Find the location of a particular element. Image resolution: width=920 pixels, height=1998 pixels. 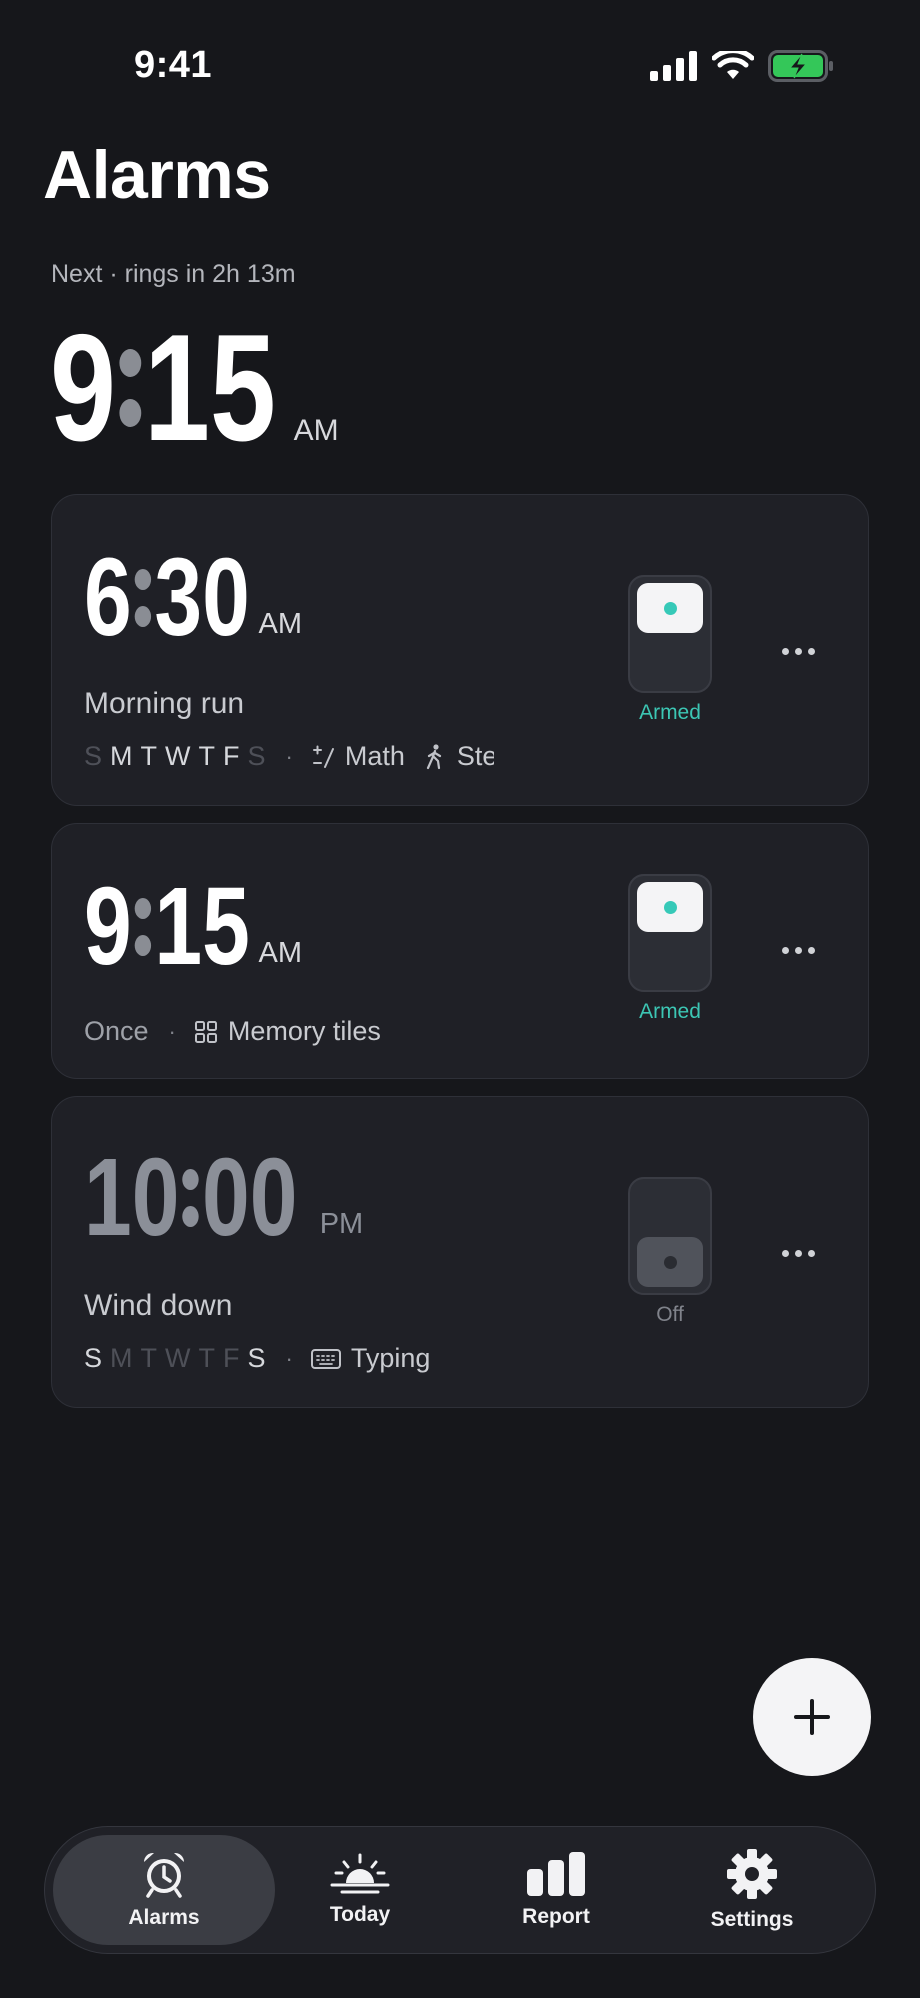

alarm-name: Morning run is located at coordinates (164, 703).